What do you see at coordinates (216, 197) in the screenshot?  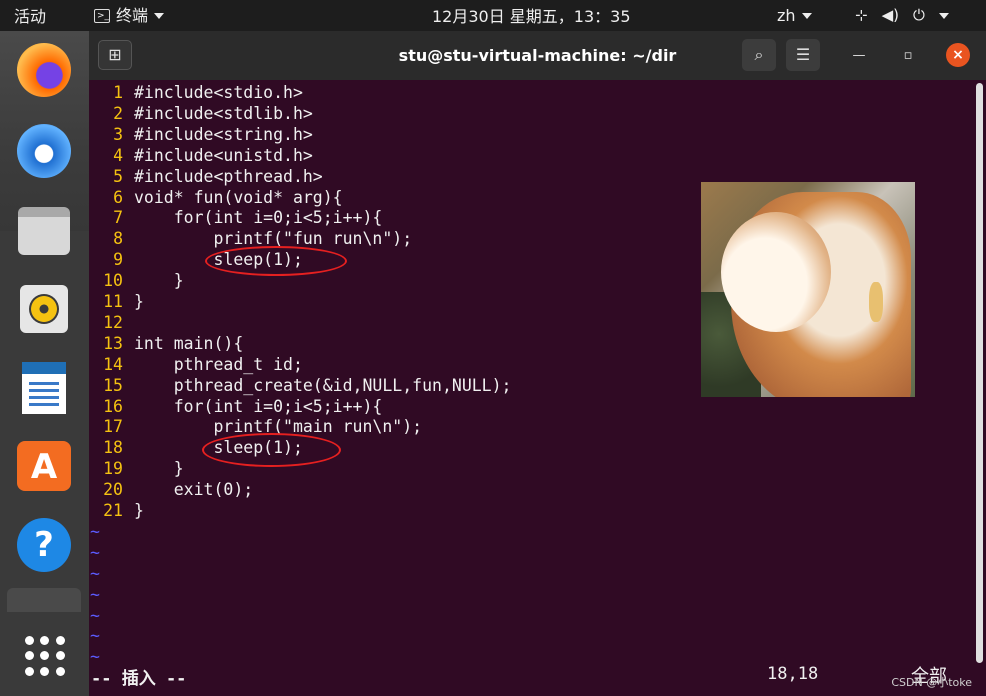 I see `code-line: 6 void* fun(void* arg){` at bounding box center [216, 197].